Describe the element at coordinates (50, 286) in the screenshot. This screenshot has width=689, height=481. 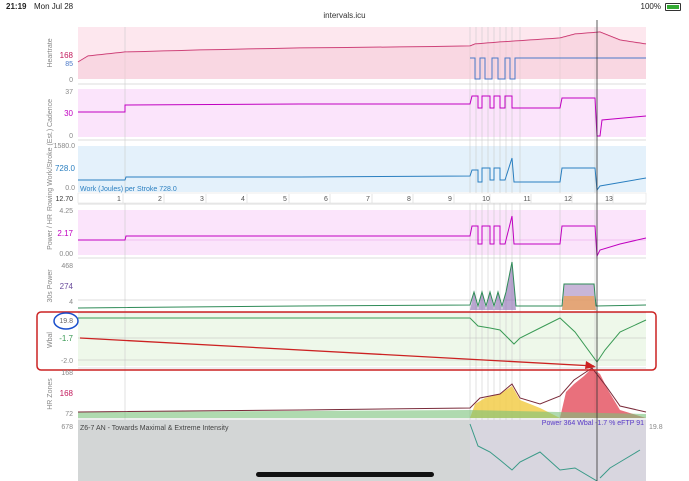
I see `power30-axis-label: 30s Power` at that location.